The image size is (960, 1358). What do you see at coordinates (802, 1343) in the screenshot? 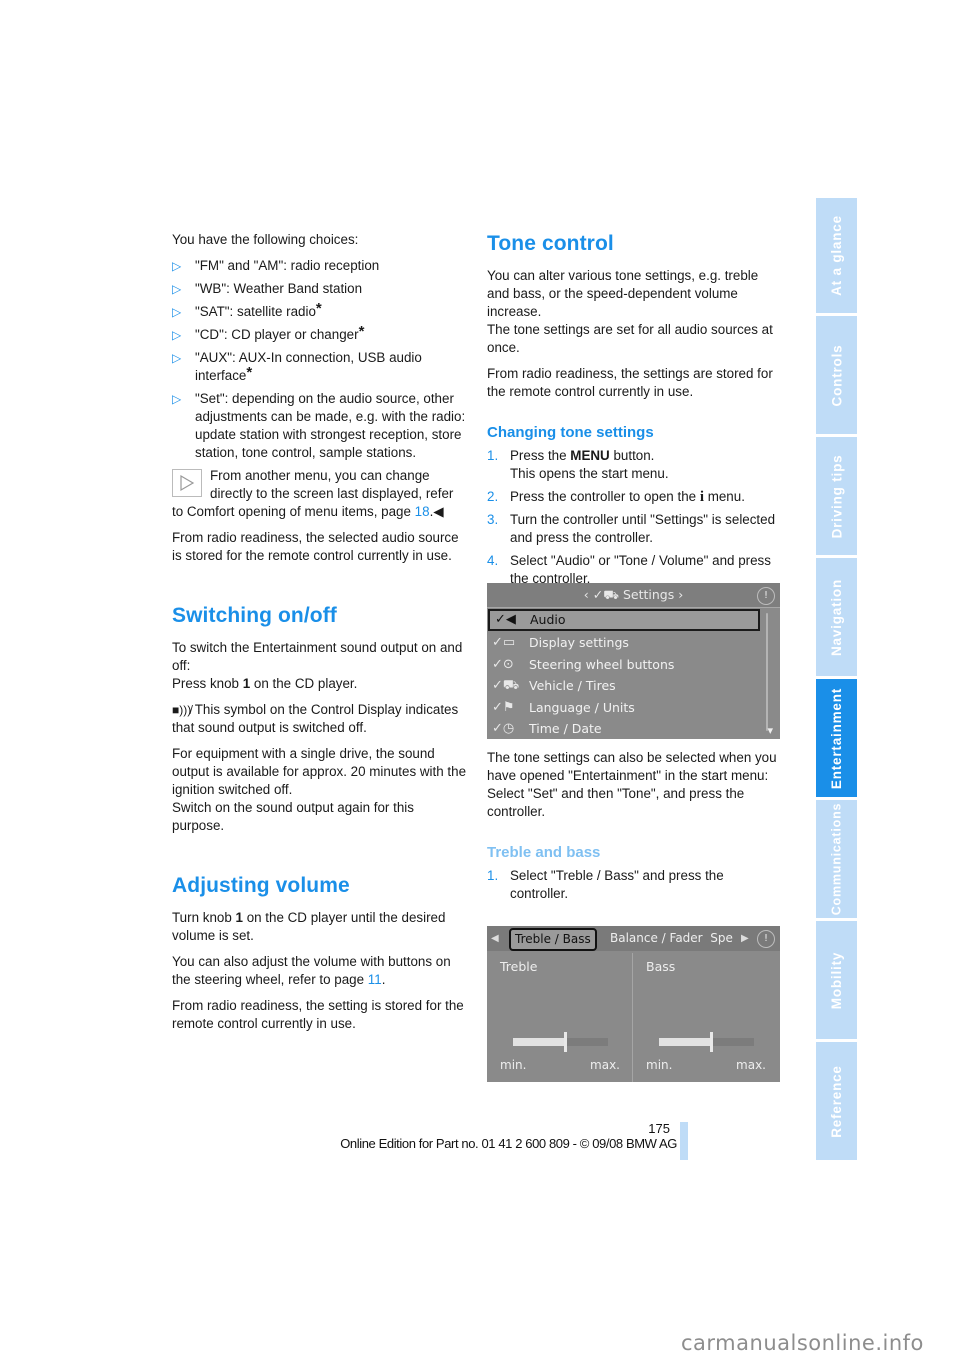
I see `watermark: carmanualsonline.info` at bounding box center [802, 1343].